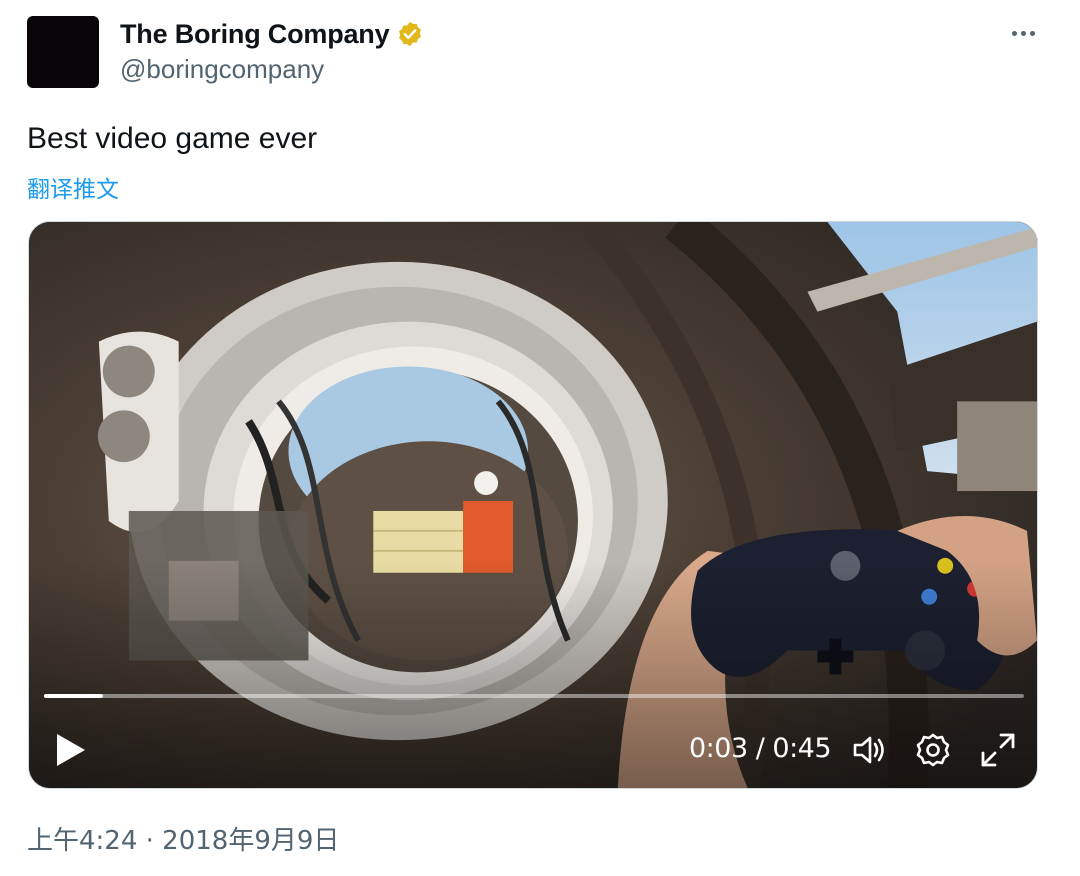  I want to click on author-display-name: The Boring Company, so click(255, 34).